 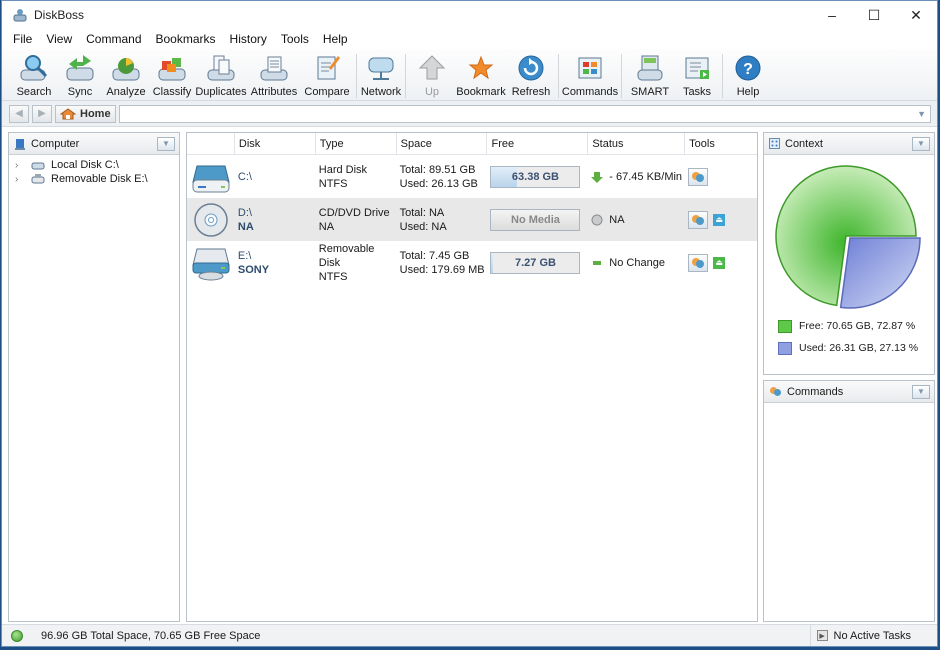 I want to click on column-header-free: Free, so click(x=538, y=143).